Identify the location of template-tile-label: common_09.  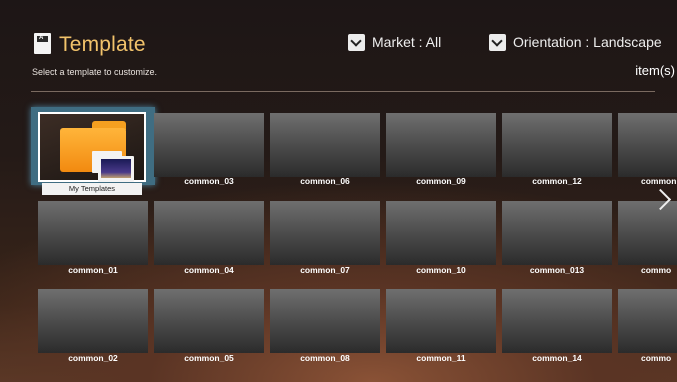
(441, 181).